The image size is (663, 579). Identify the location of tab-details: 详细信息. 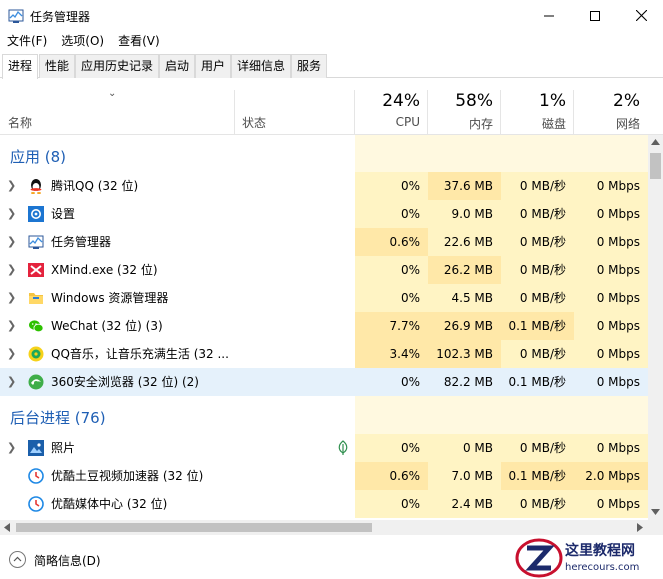
(261, 66).